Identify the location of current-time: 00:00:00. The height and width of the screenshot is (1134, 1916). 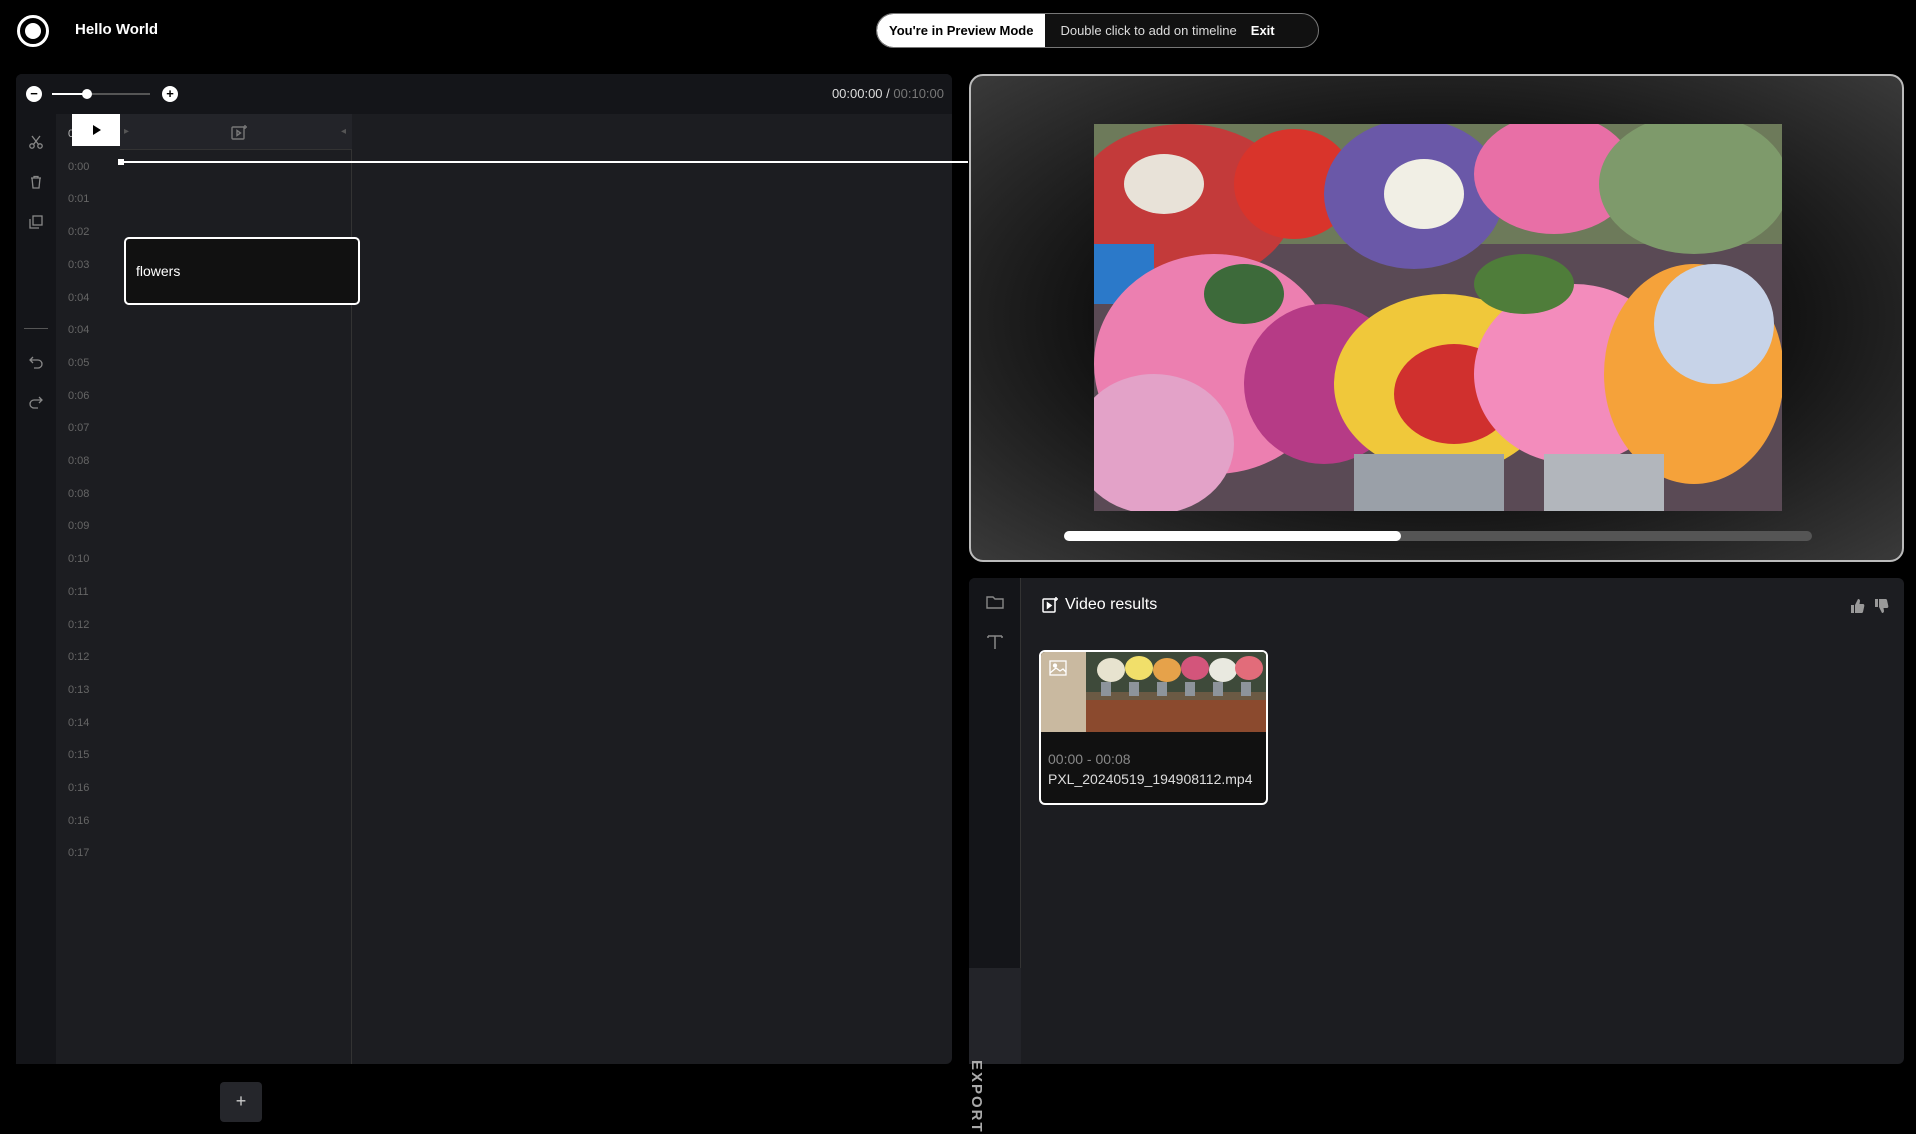
(857, 93).